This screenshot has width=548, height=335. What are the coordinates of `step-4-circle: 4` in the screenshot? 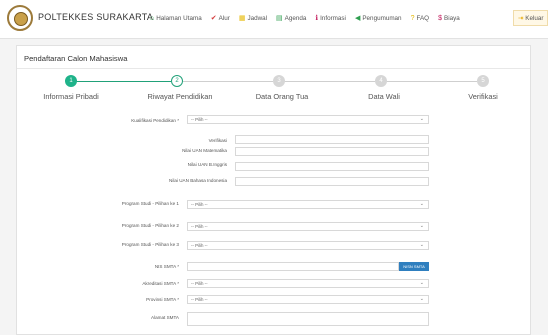 It's located at (381, 81).